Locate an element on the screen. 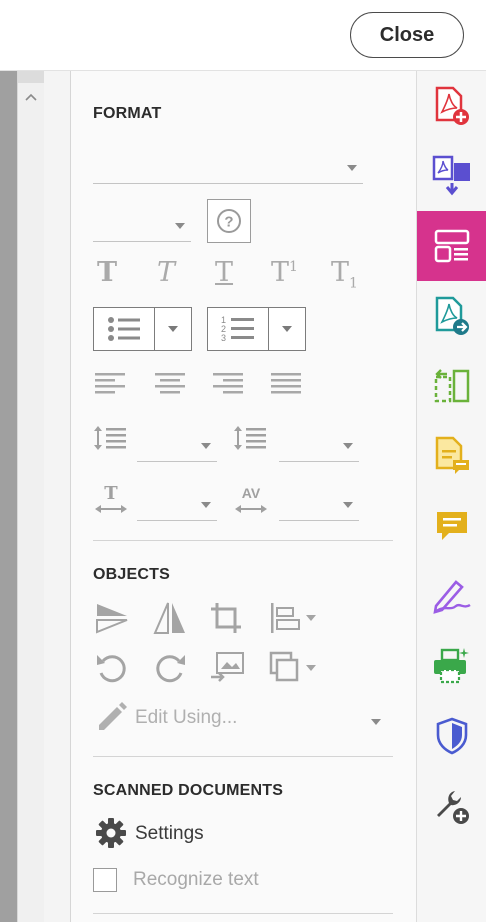 This screenshot has width=486, height=922. print-production-icon is located at coordinates (451, 666).